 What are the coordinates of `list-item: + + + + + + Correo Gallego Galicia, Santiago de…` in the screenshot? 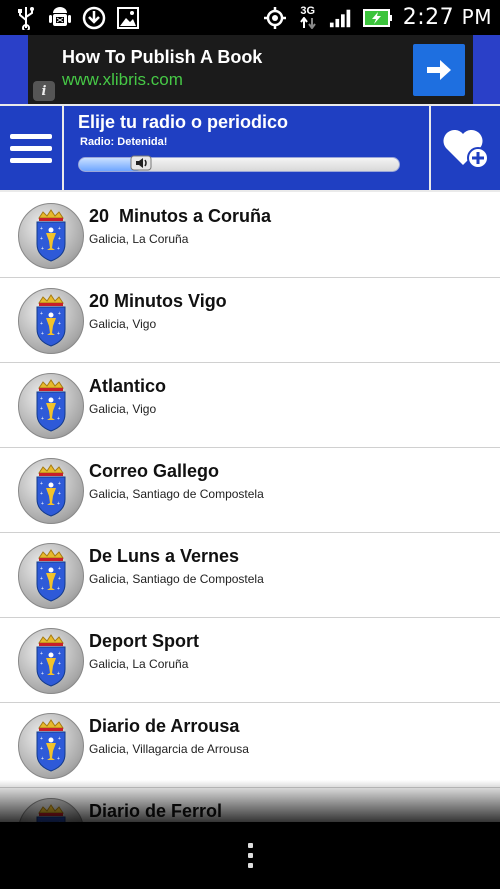 It's located at (250, 490).